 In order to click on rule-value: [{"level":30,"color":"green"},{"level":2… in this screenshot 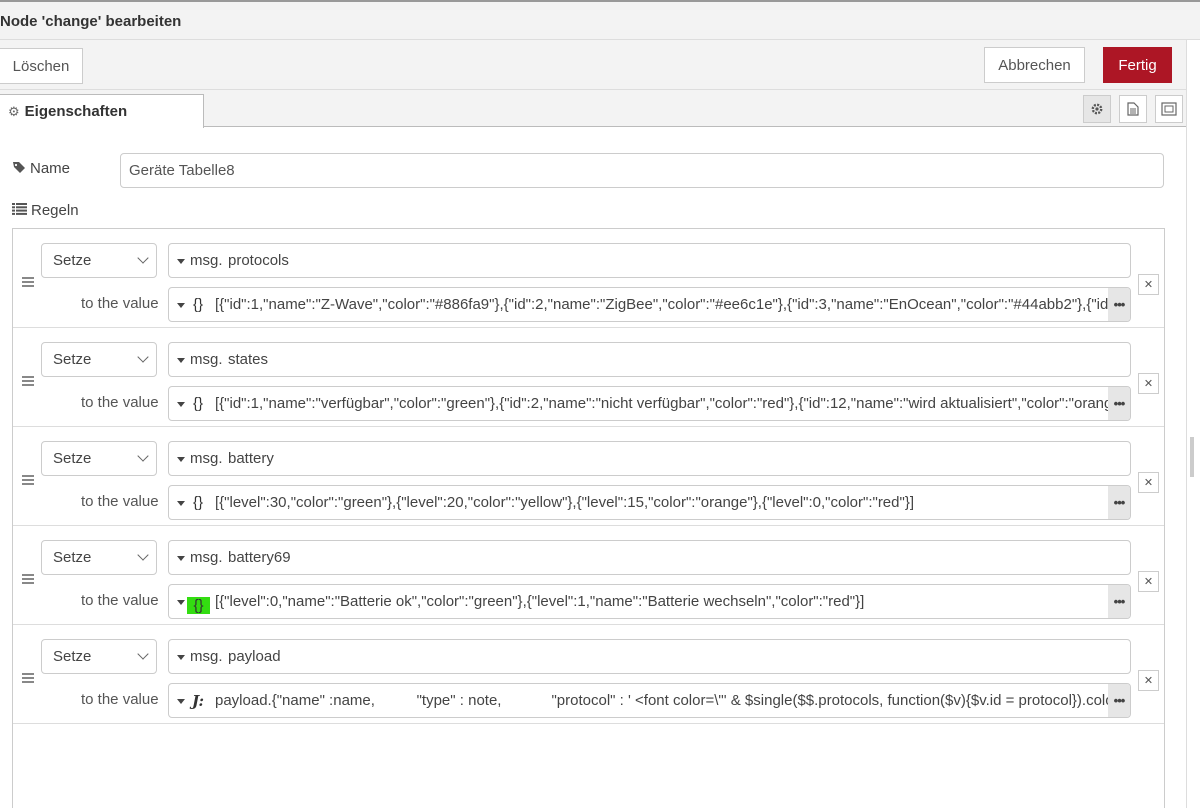, I will do `click(564, 502)`.